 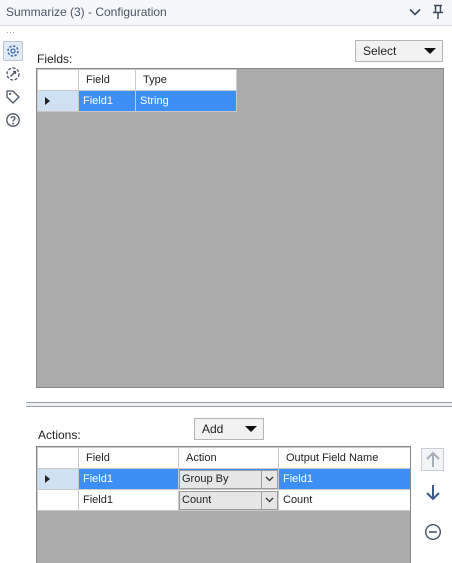 I want to click on action-select-value: Group By, so click(x=205, y=478).